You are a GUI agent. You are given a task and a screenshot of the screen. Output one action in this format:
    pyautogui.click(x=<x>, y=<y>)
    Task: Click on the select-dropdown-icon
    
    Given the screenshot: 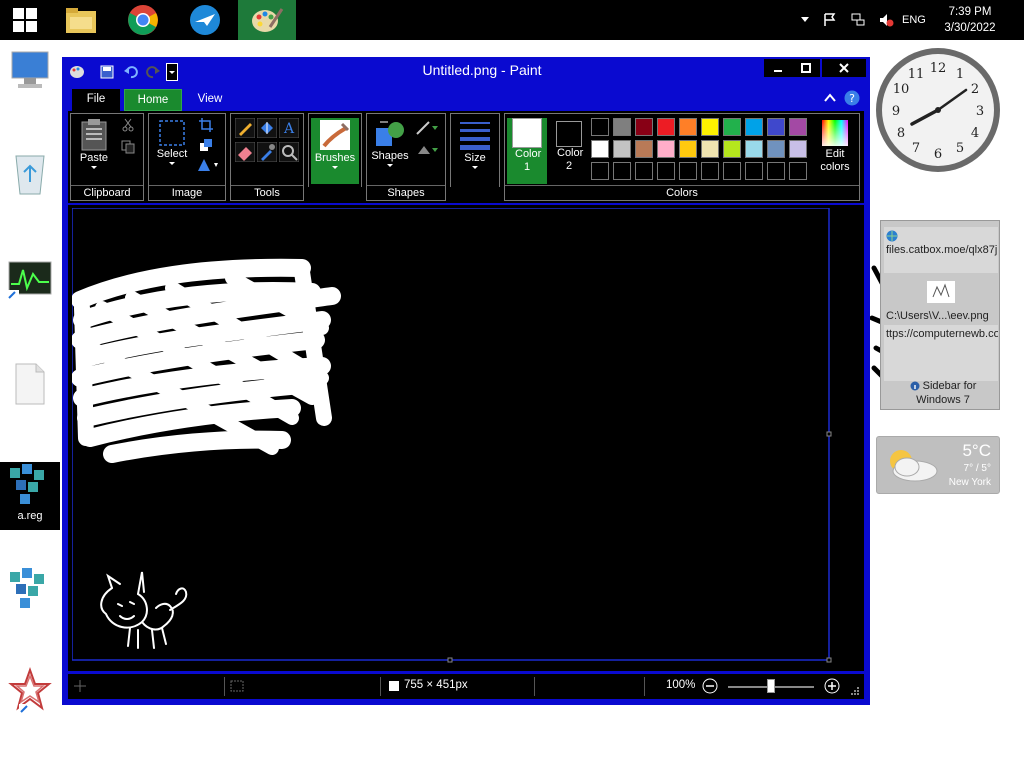 What is the action you would take?
    pyautogui.click(x=172, y=164)
    